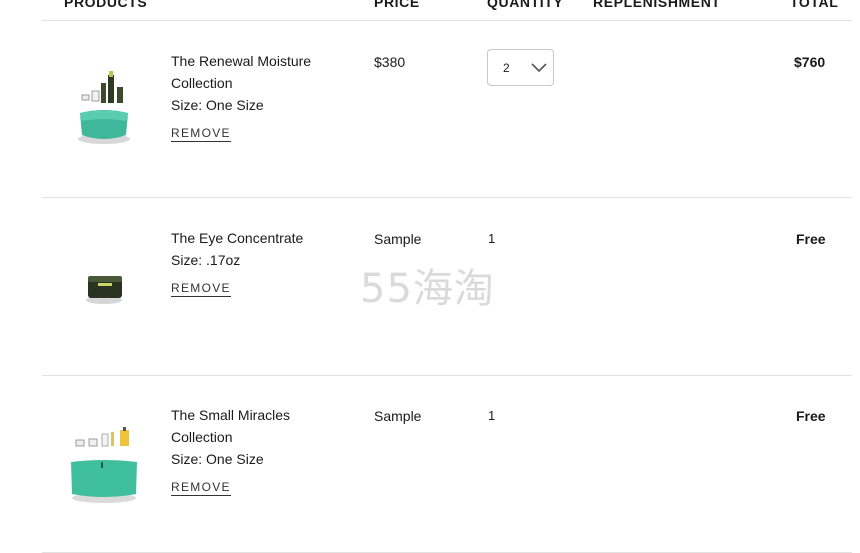  What do you see at coordinates (810, 62) in the screenshot?
I see `item-total: $760` at bounding box center [810, 62].